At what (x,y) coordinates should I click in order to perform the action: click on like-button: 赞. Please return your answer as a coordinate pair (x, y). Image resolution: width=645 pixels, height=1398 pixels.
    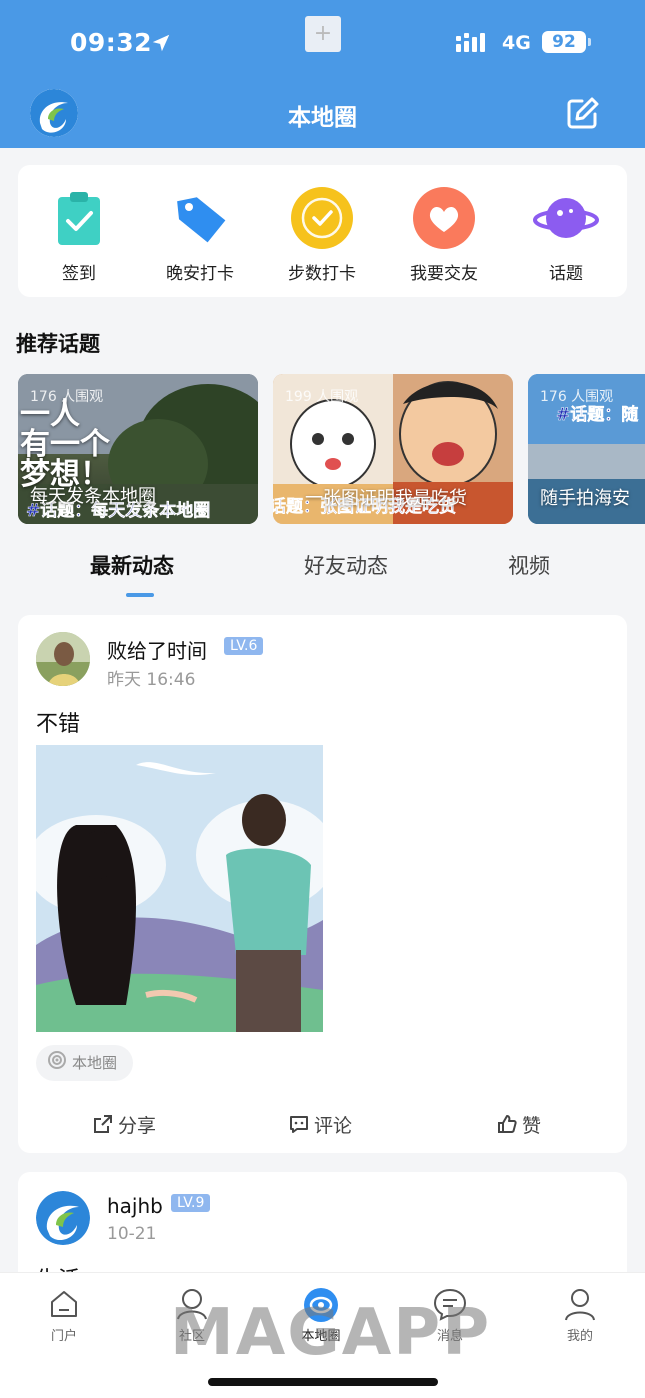
    Looking at the image, I should click on (518, 1124).